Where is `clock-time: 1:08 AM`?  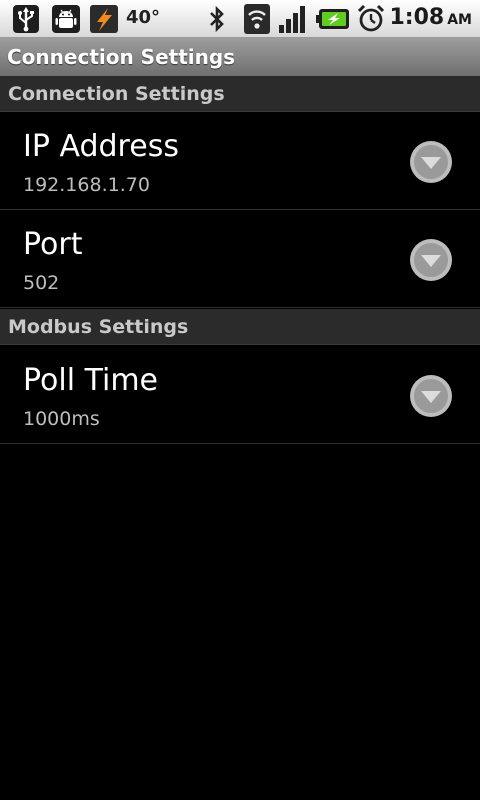 clock-time: 1:08 AM is located at coordinates (430, 17).